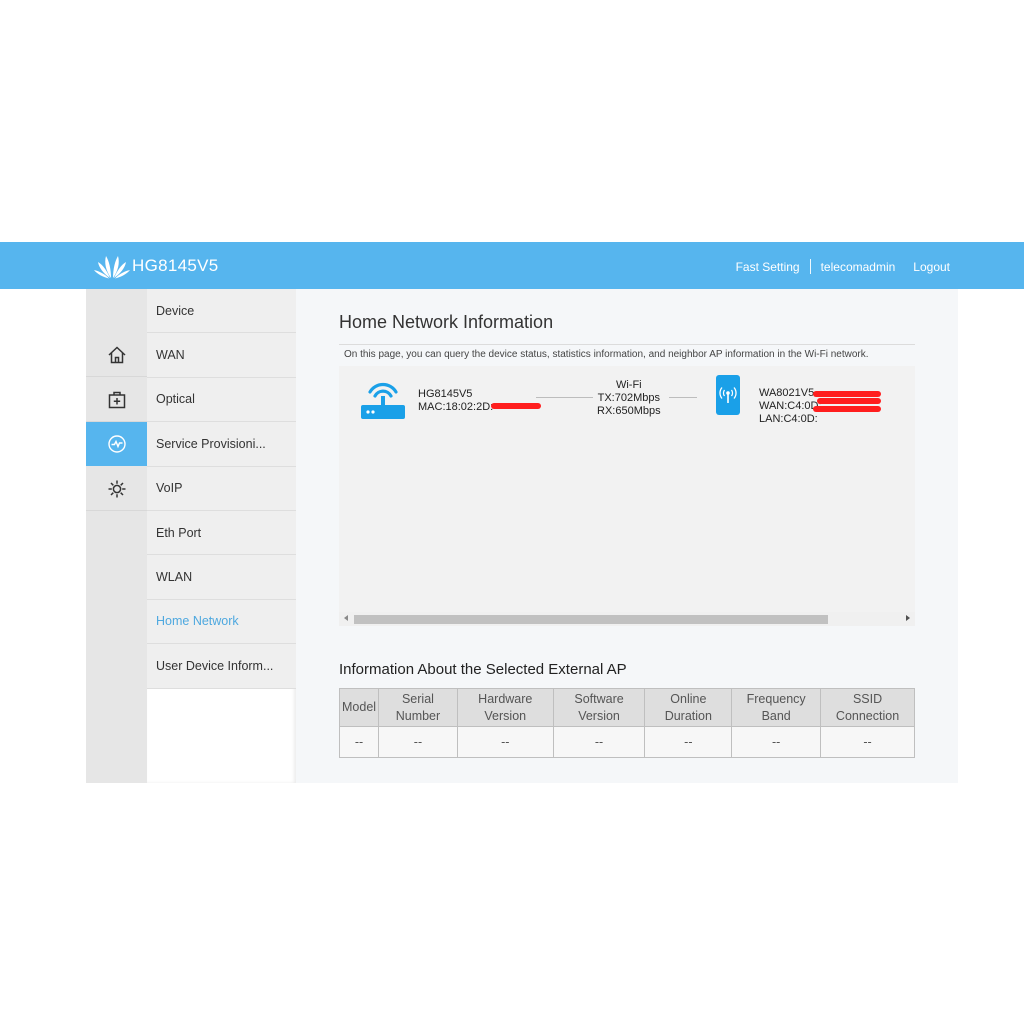 The width and height of the screenshot is (1024, 1024). I want to click on connection-line-right, so click(683, 397).